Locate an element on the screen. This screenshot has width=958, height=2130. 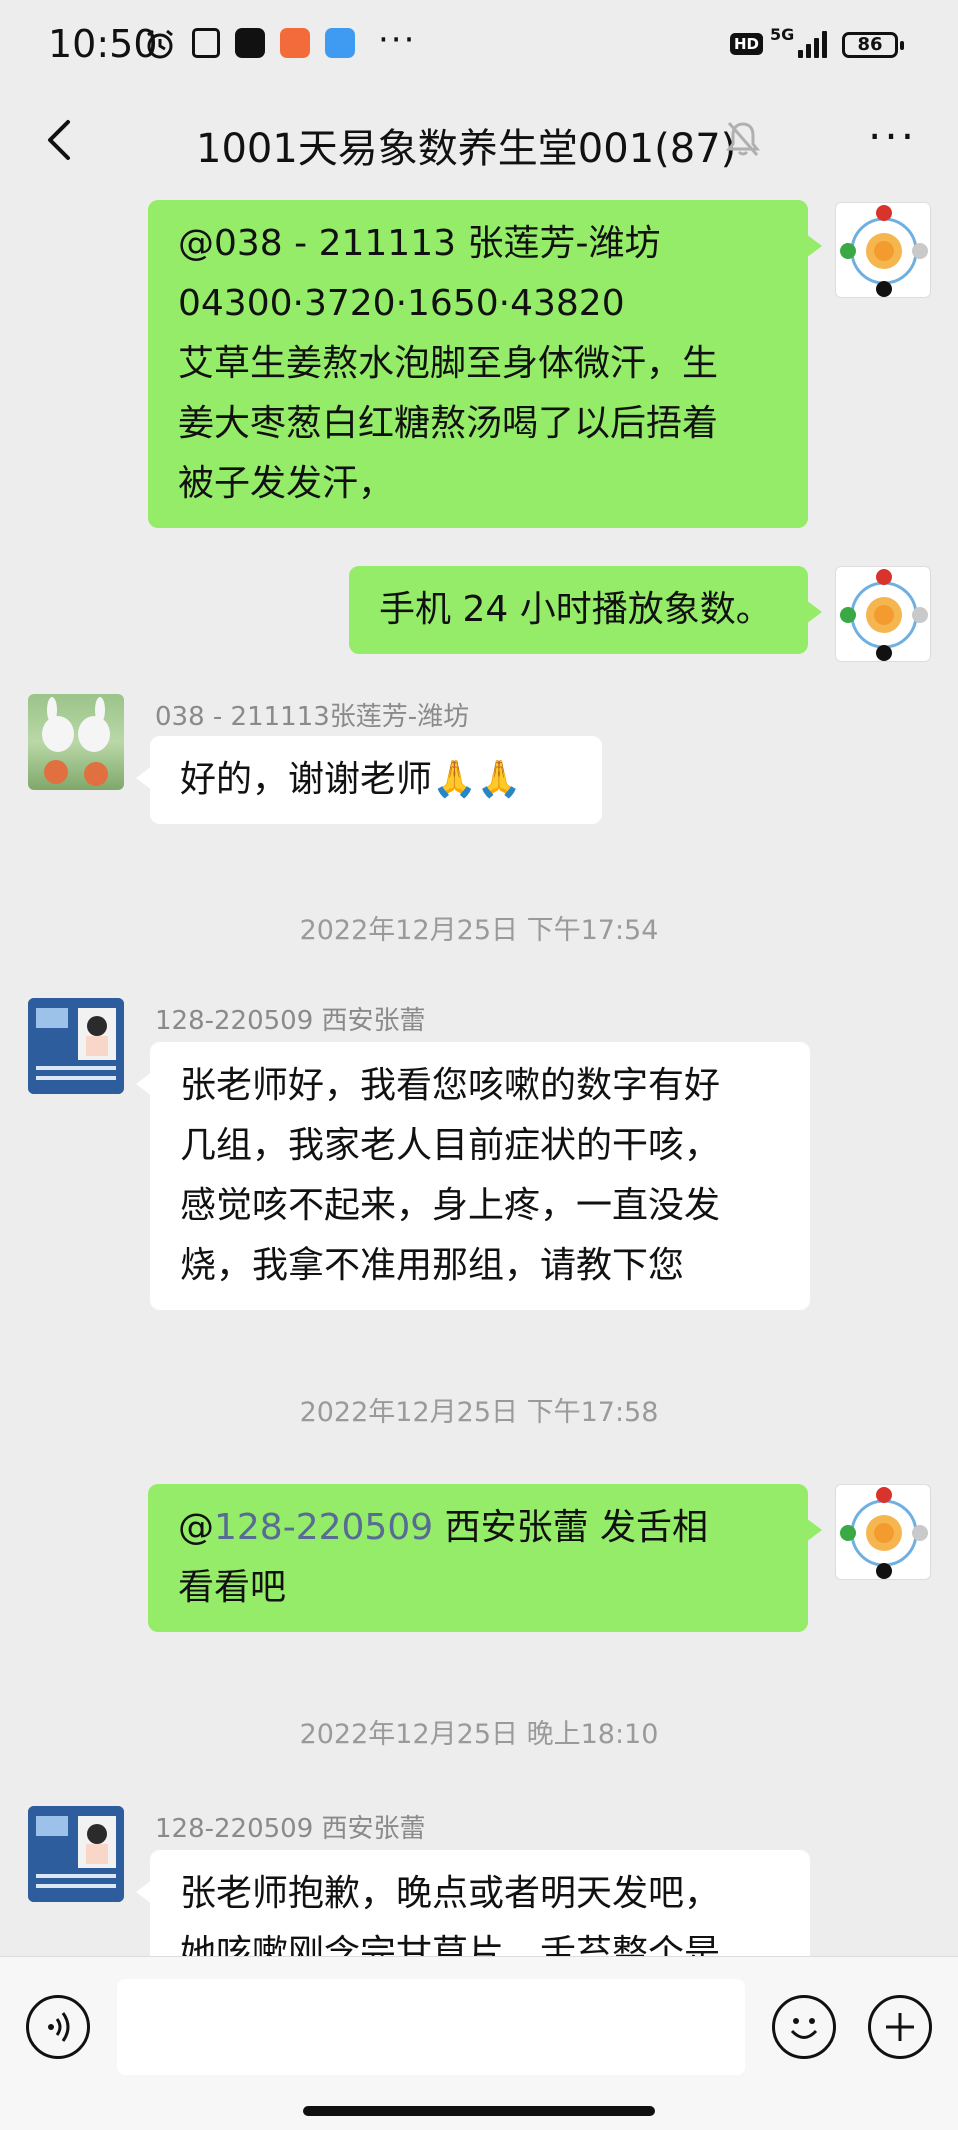
more-options-icon: ··· is located at coordinates (892, 136).